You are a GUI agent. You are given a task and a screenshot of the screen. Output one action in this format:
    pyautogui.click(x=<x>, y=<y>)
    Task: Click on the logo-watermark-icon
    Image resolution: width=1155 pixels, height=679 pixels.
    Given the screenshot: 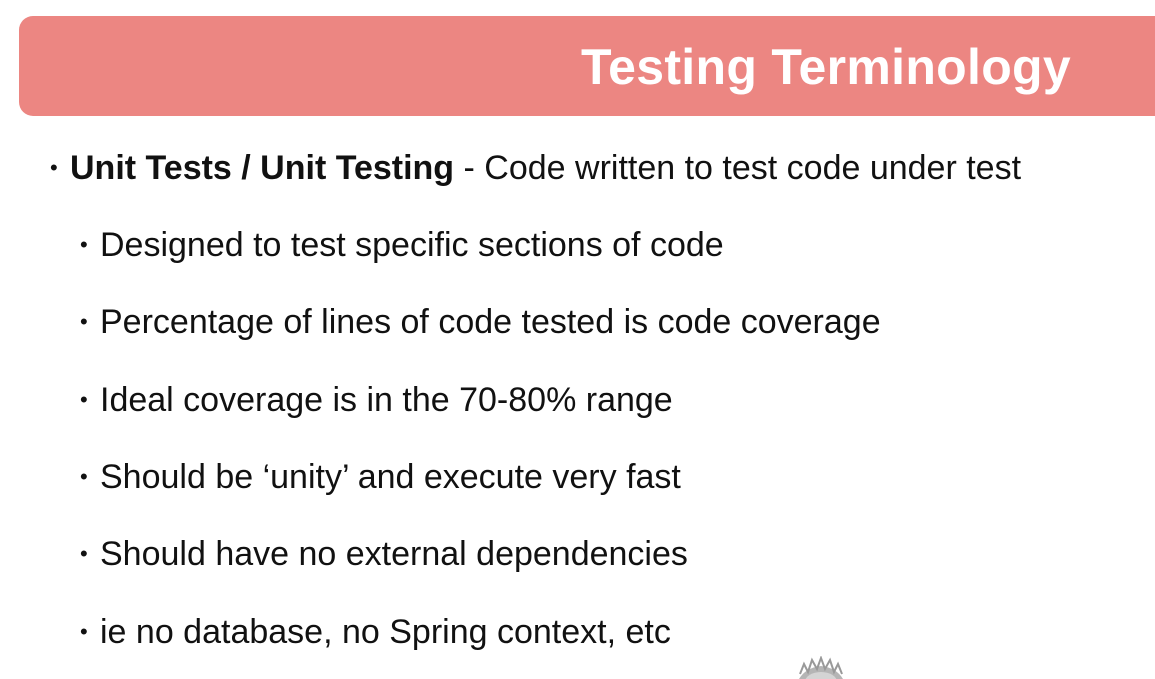 What is the action you would take?
    pyautogui.click(x=821, y=667)
    